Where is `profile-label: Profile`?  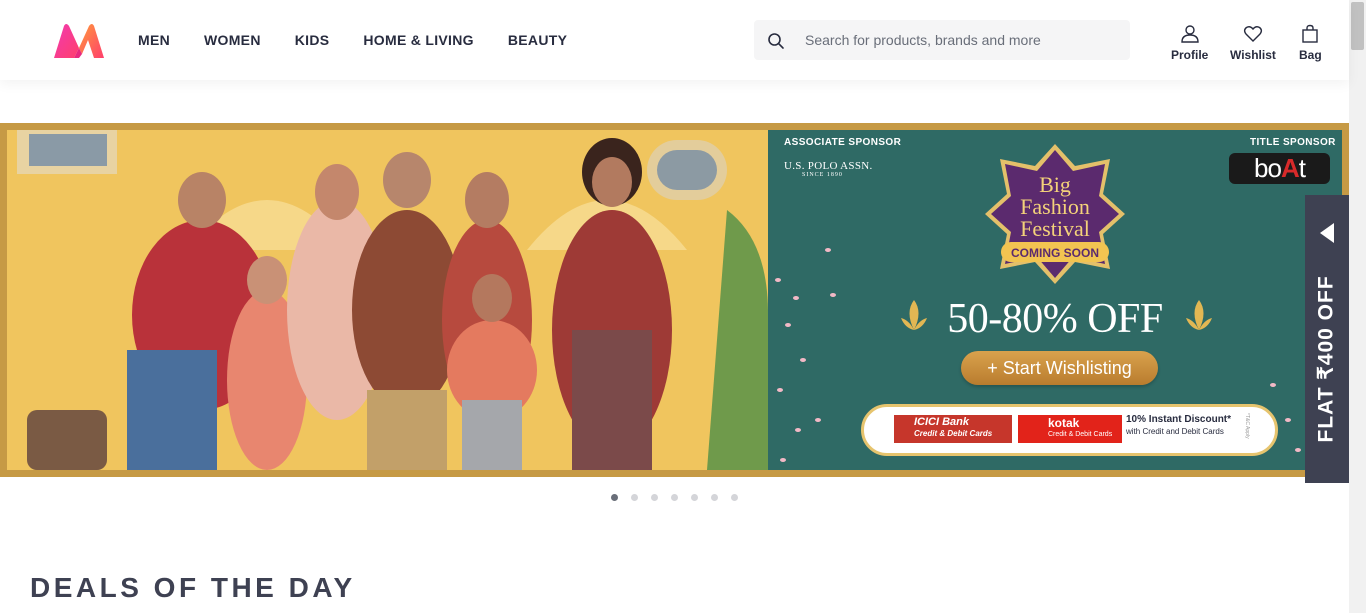 profile-label: Profile is located at coordinates (1190, 55).